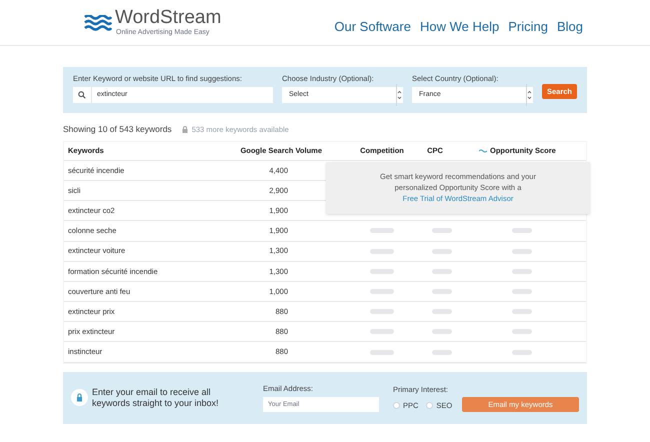 This screenshot has width=650, height=442. Describe the element at coordinates (528, 26) in the screenshot. I see `nav-link: Pricing` at that location.